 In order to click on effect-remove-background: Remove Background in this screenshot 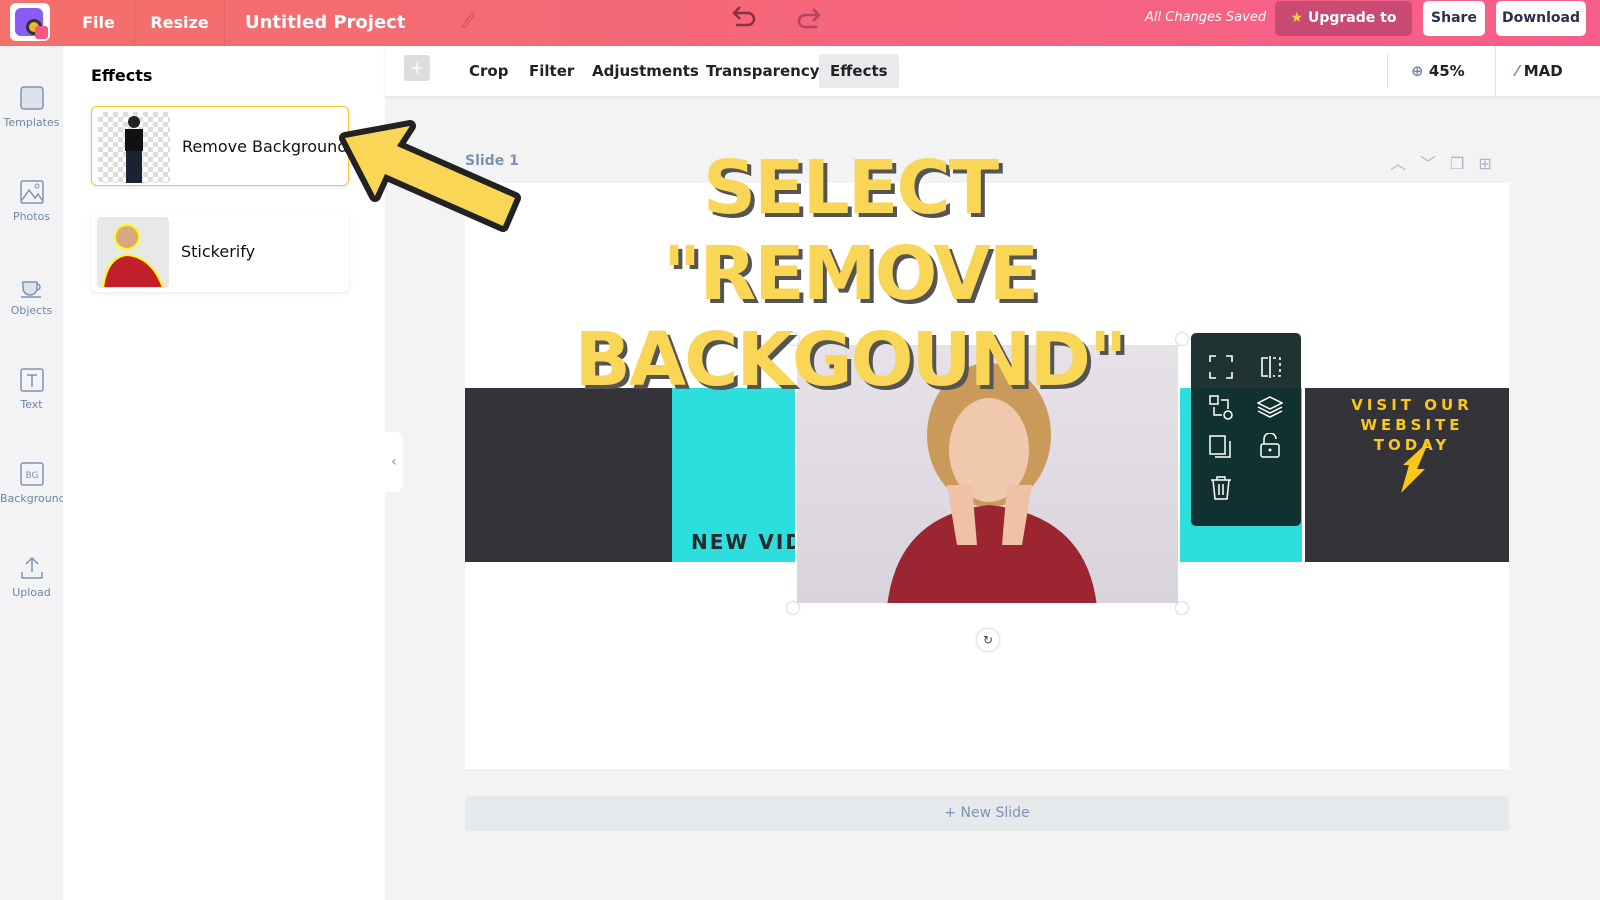, I will do `click(220, 146)`.